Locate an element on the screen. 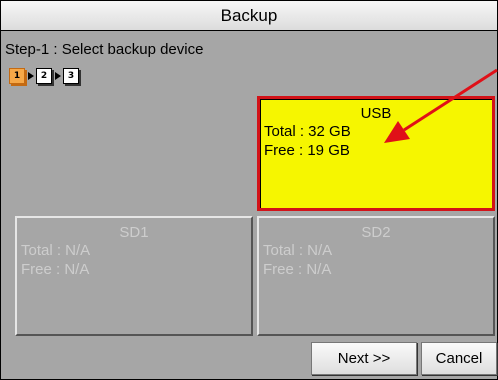  step-label: Step-1 : Select backup device is located at coordinates (104, 49).